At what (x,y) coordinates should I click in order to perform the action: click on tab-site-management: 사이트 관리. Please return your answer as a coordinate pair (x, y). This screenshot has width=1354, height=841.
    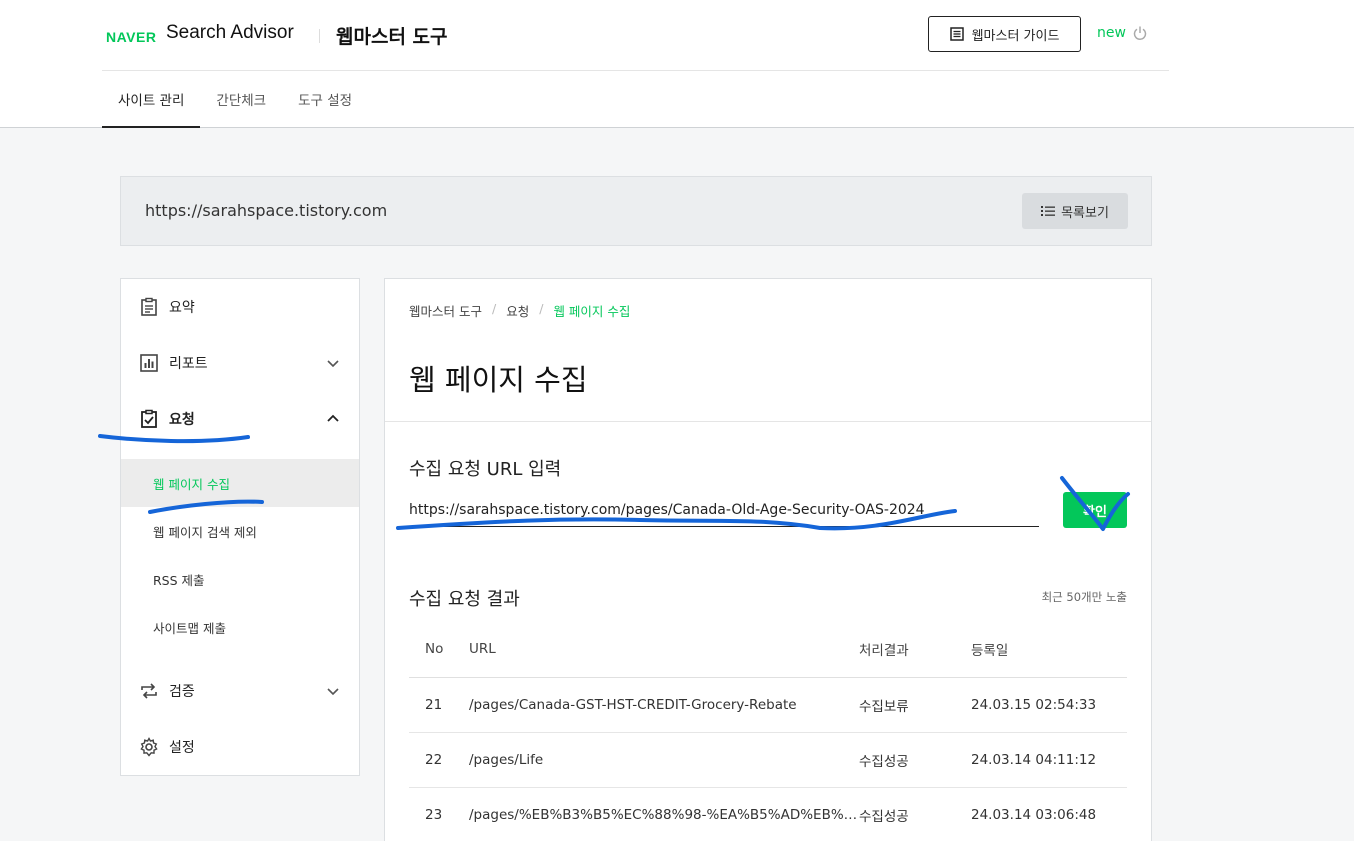
    Looking at the image, I should click on (151, 99).